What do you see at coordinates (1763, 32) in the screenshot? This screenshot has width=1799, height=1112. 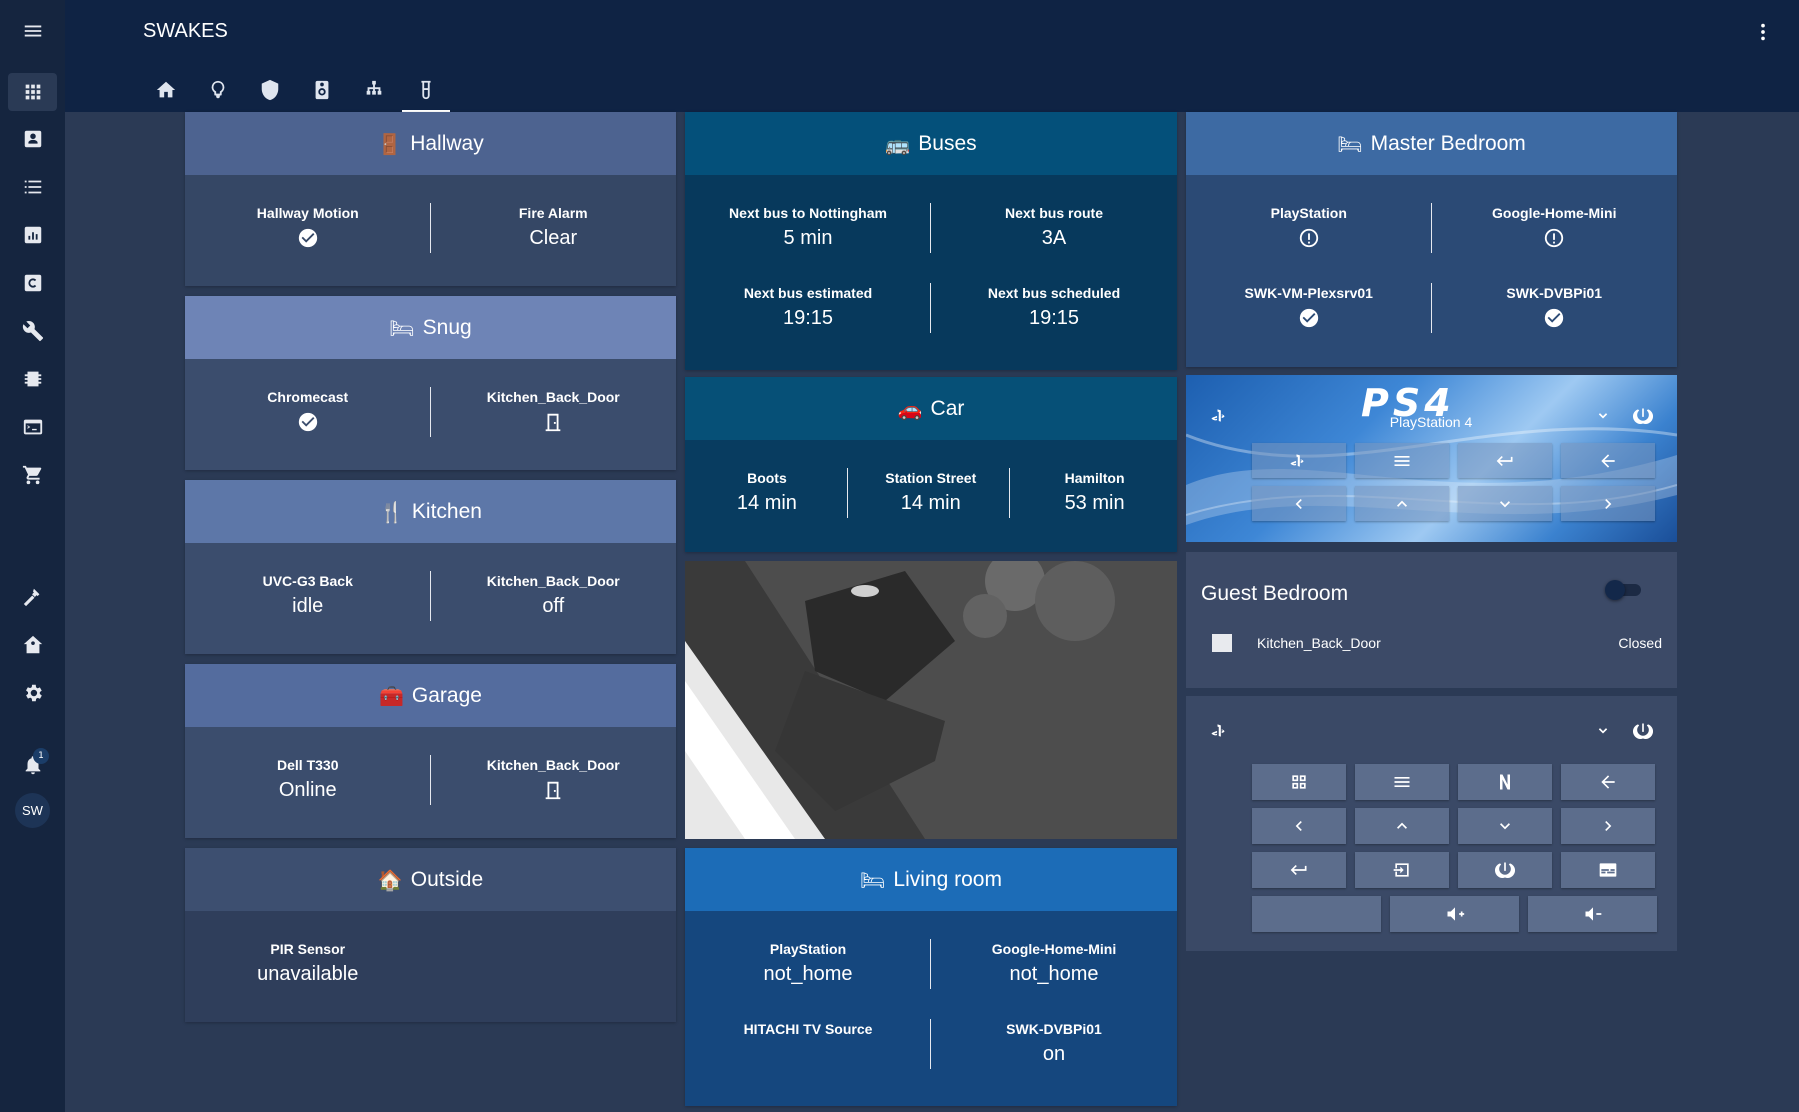 I see `overflow-menu-button` at bounding box center [1763, 32].